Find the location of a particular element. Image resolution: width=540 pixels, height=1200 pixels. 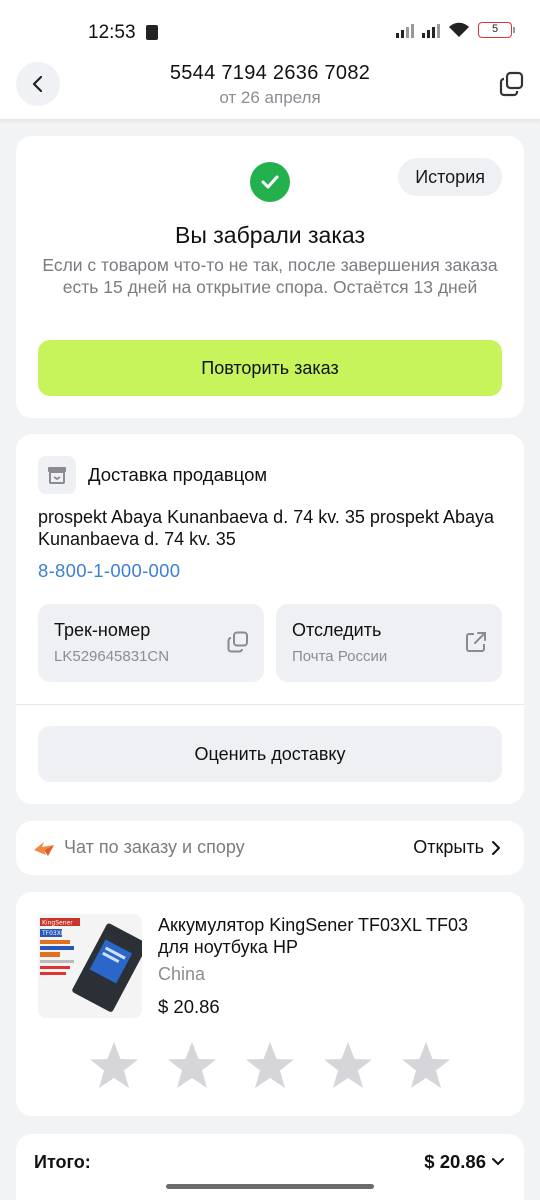

rate-delivery-button: Оценить доставку is located at coordinates (270, 754).